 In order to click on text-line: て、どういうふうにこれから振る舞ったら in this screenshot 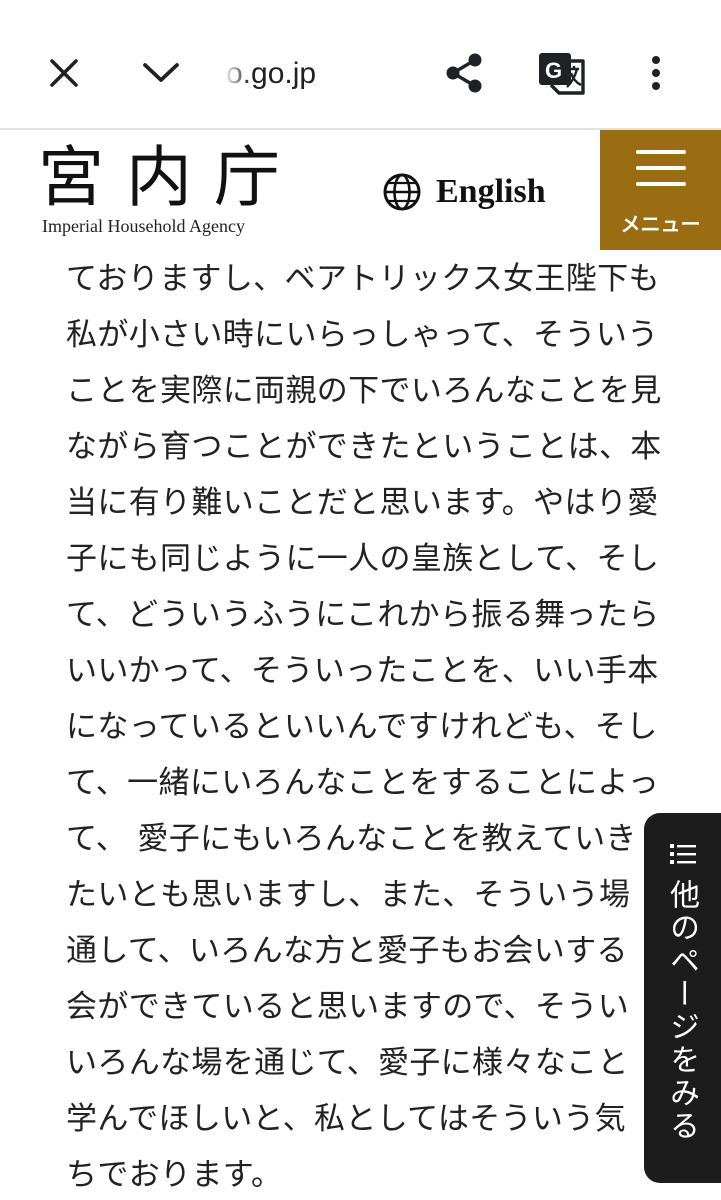, I will do `click(363, 615)`.